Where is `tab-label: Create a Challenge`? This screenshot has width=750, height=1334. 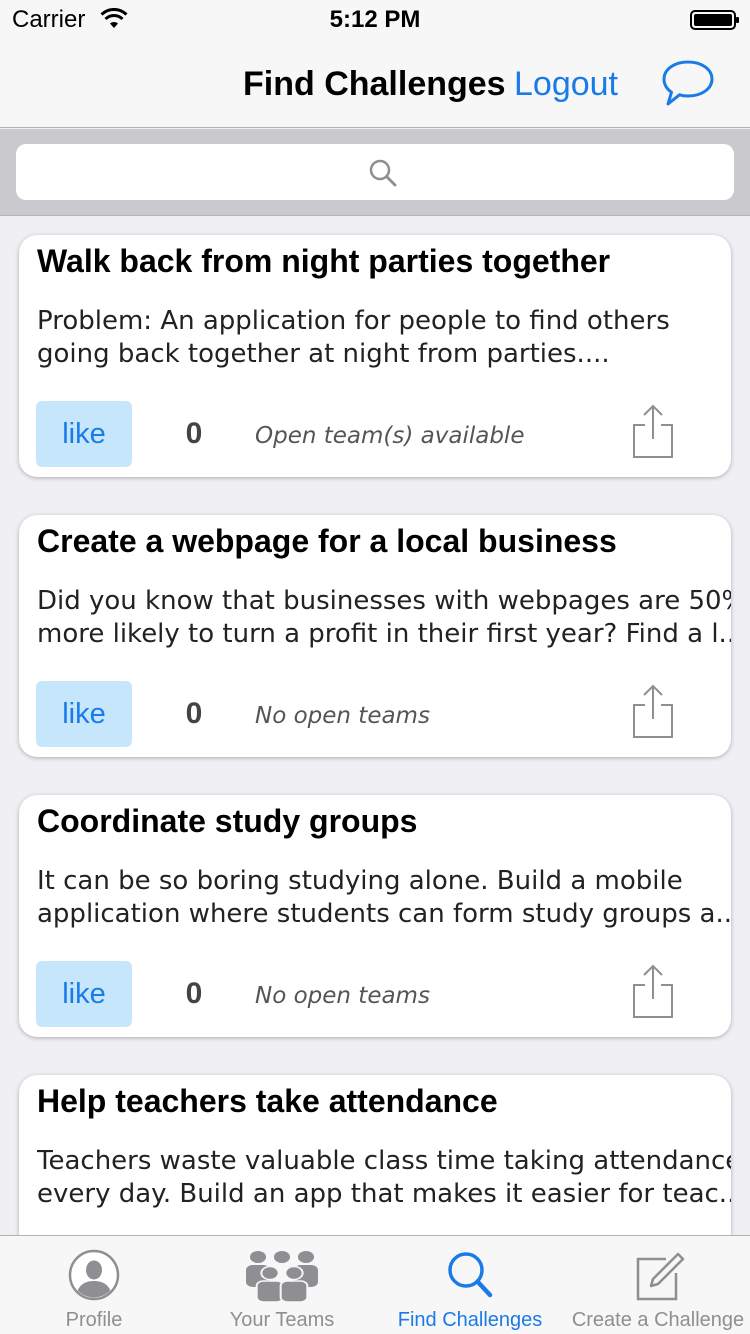
tab-label: Create a Challenge is located at coordinates (658, 1320).